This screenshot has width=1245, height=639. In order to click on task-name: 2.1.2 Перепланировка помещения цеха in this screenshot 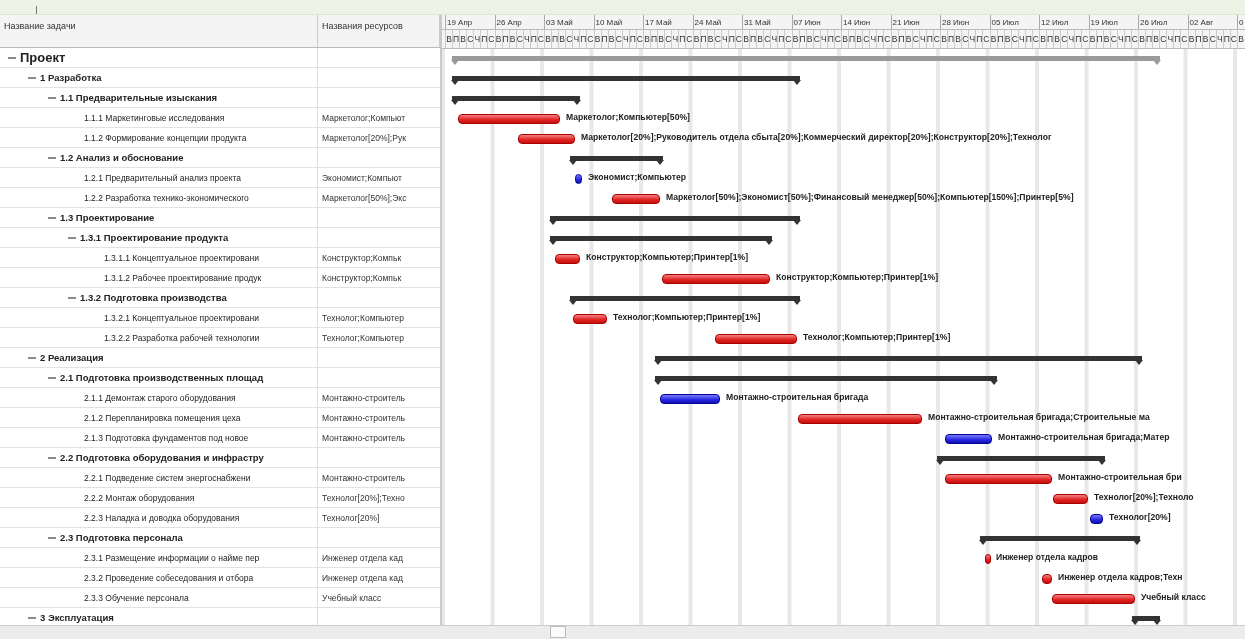, I will do `click(162, 417)`.